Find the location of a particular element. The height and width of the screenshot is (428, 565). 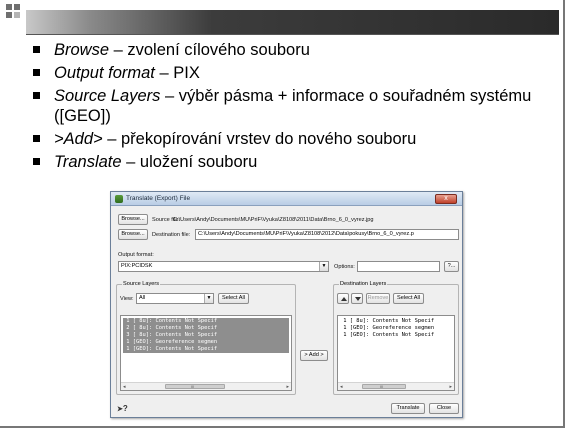

output-format-label: Output format: is located at coordinates (136, 255).